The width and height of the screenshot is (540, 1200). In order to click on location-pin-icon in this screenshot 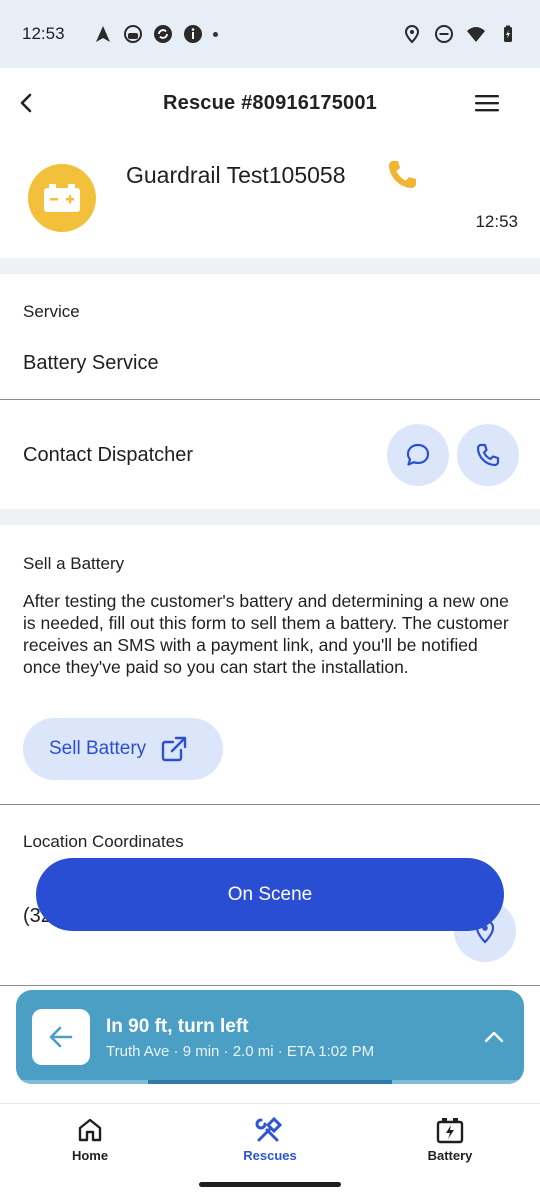, I will do `click(412, 34)`.